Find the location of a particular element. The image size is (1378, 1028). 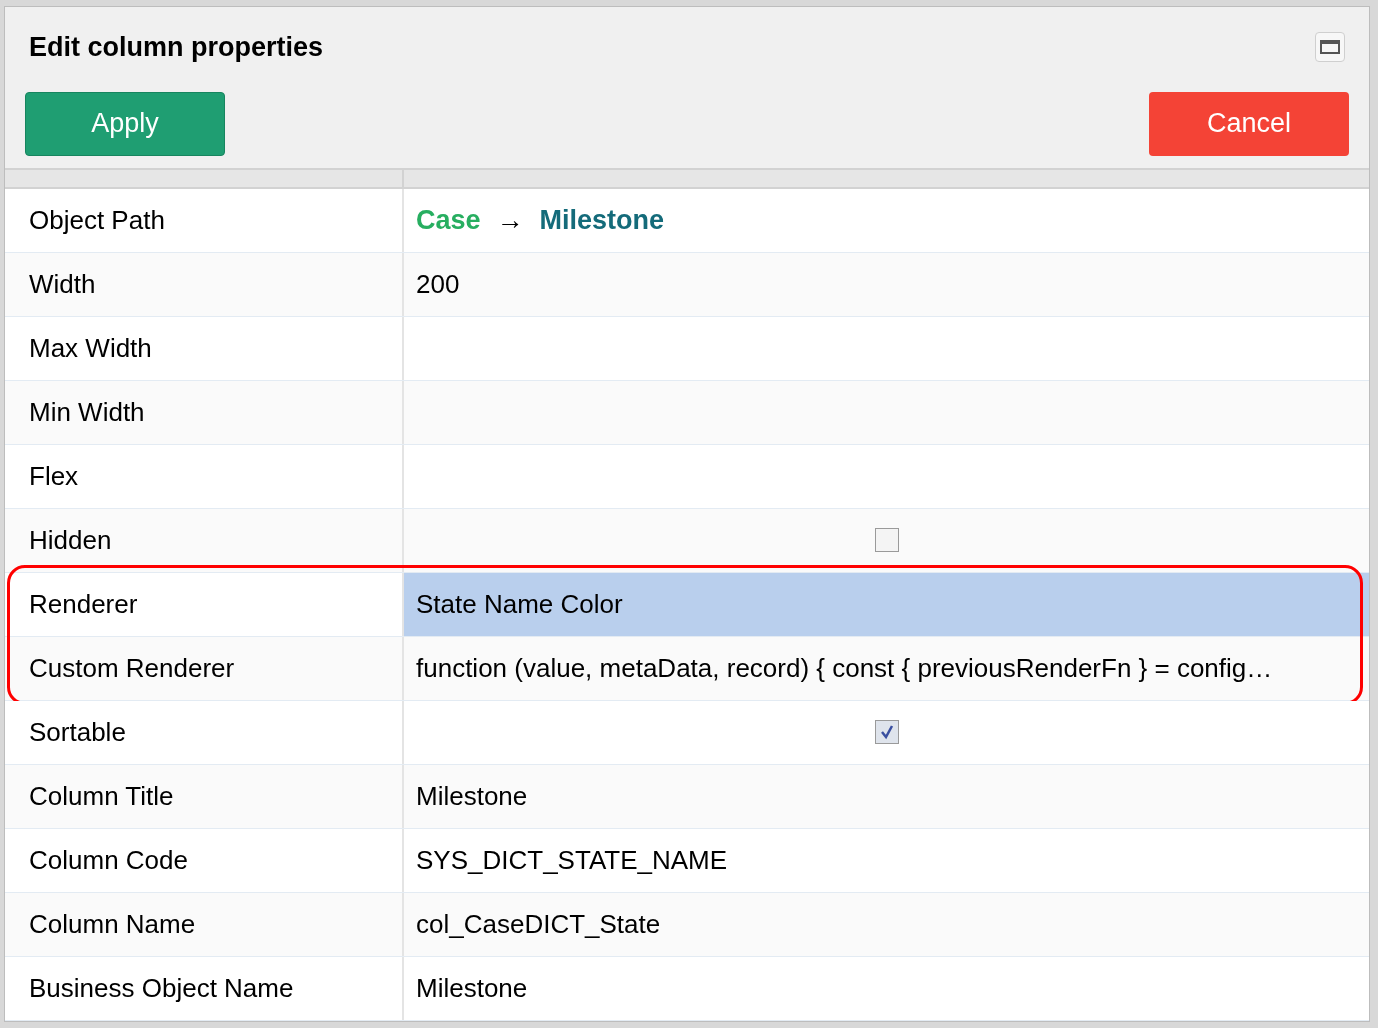

property-row: Column Code SYS_DICT_STATE_NAME is located at coordinates (687, 860).